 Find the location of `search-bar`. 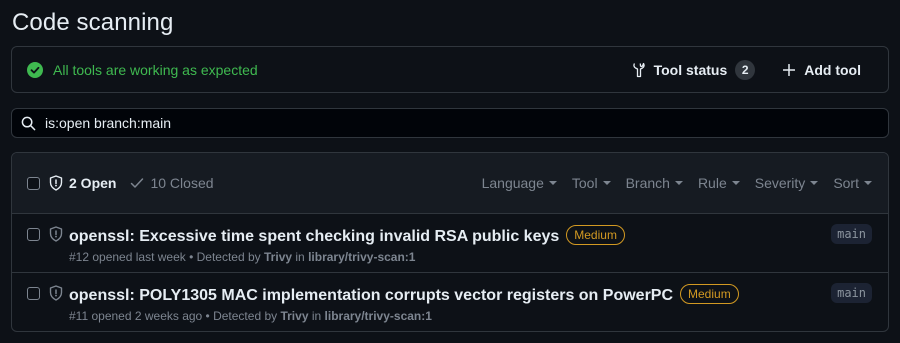

search-bar is located at coordinates (450, 123).